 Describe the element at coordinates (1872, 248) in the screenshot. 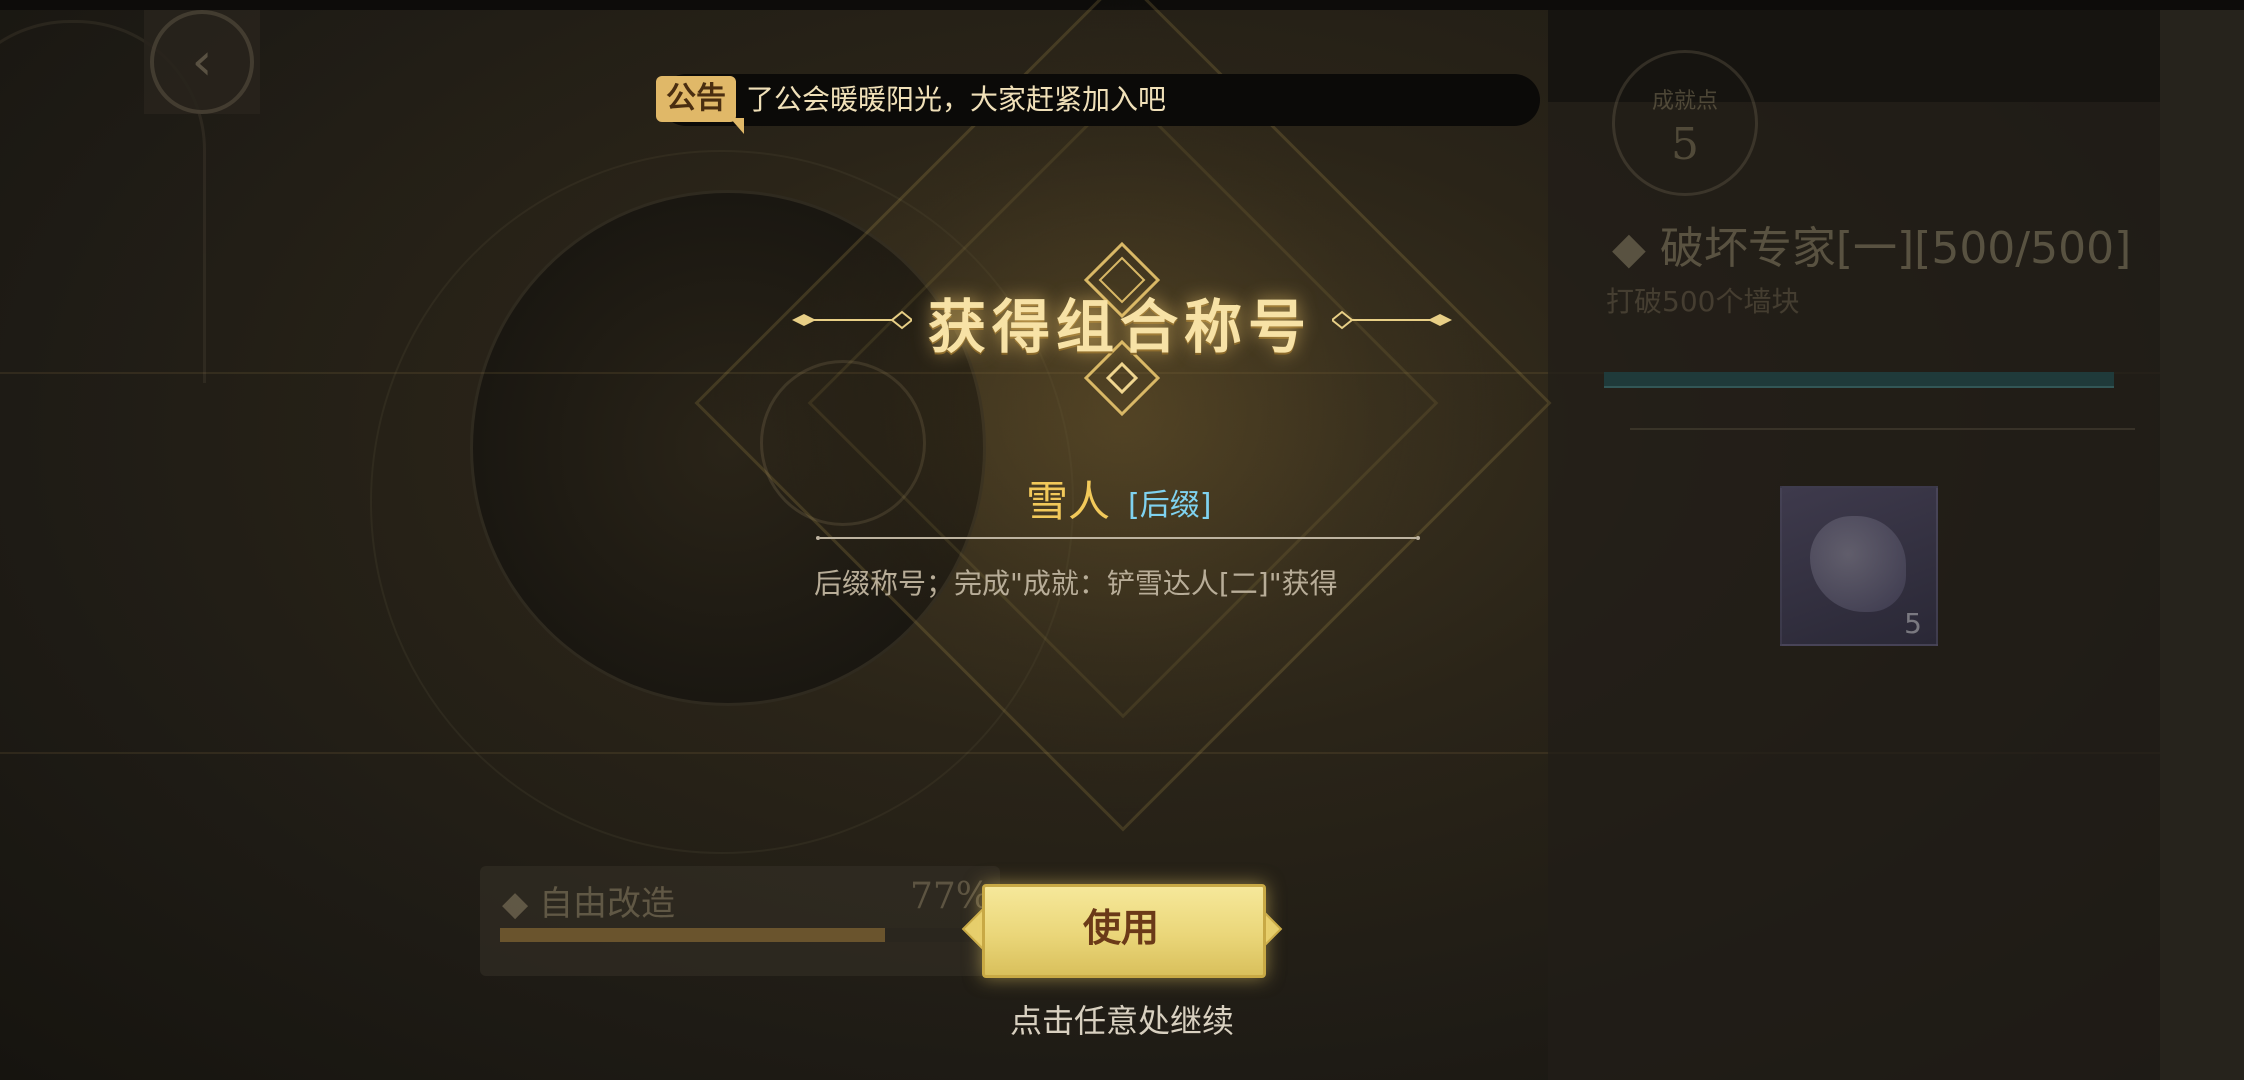

I see `achievement-title: ◆ 破坏专家[一][500/500]` at that location.